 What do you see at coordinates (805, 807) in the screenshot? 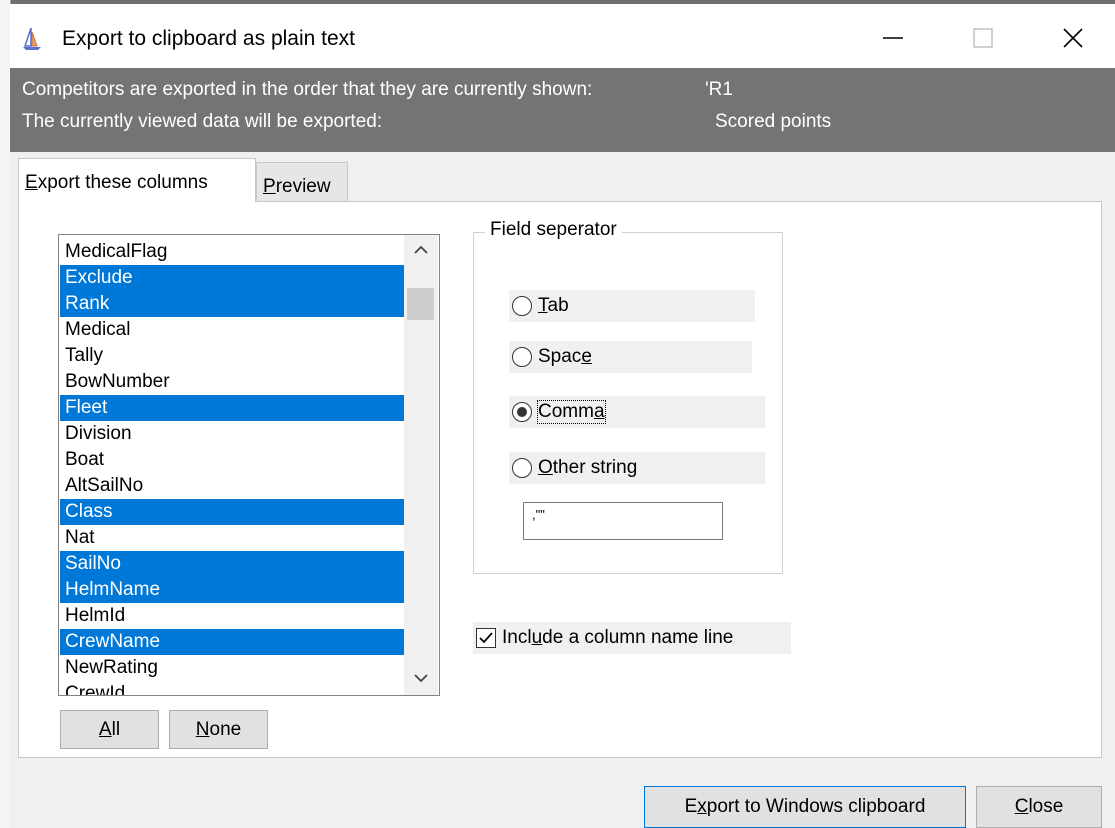
I see `export-to-clipboard-button: Ex port to Windows clipboard` at bounding box center [805, 807].